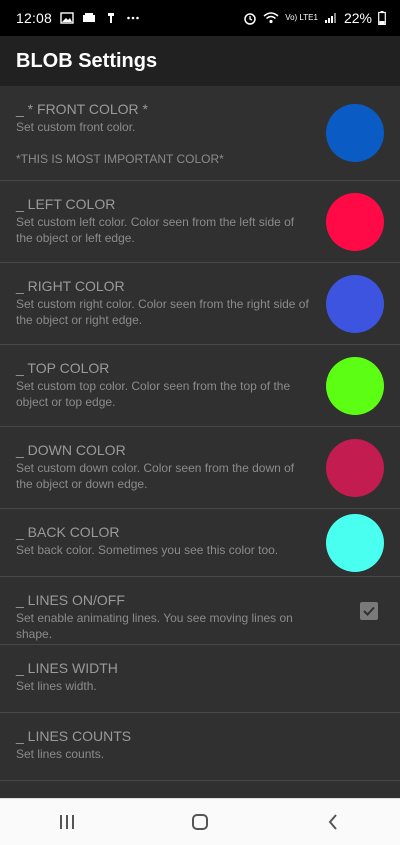 This screenshot has width=400, height=845. Describe the element at coordinates (87, 60) in the screenshot. I see `page-title: BLOB Settings` at that location.